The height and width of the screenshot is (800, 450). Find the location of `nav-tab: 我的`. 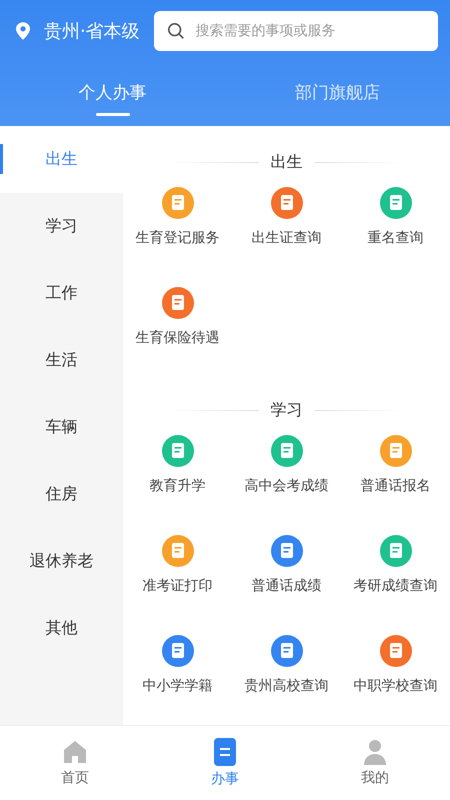

nav-tab: 我的 is located at coordinates (375, 763).